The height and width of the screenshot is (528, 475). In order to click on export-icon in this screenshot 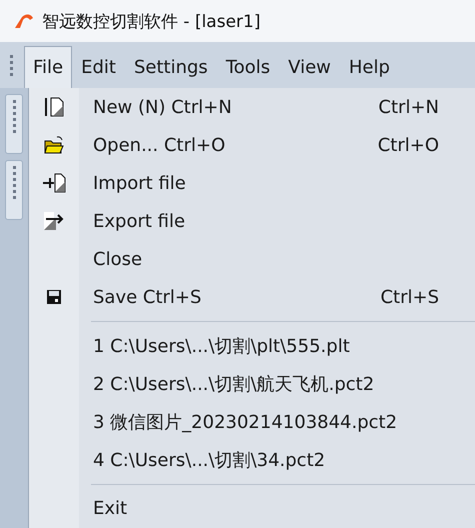, I will do `click(54, 221)`.